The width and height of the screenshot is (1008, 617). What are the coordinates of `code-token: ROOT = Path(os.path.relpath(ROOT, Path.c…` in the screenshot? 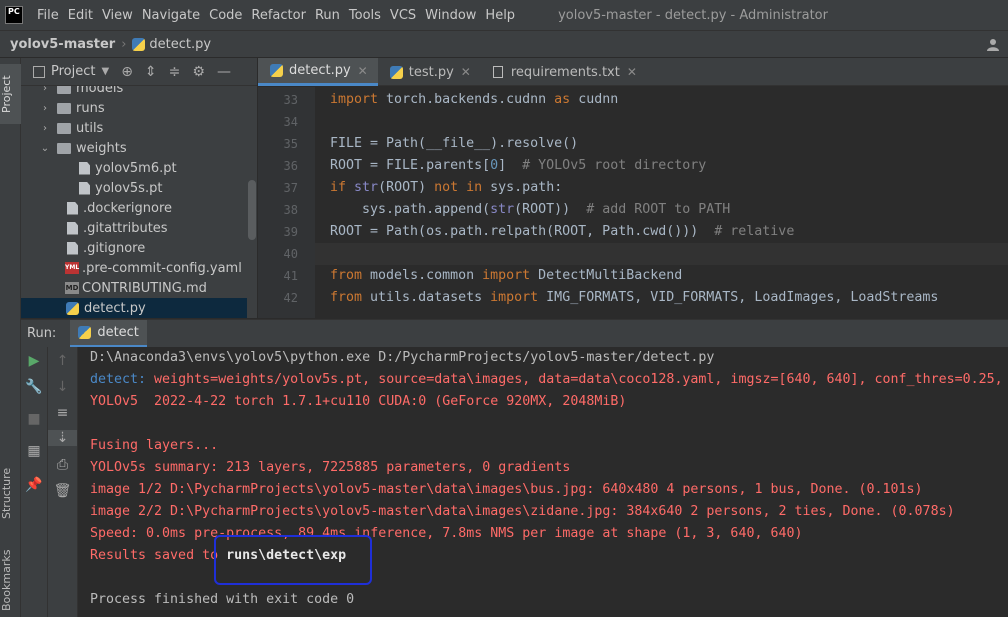 It's located at (522, 231).